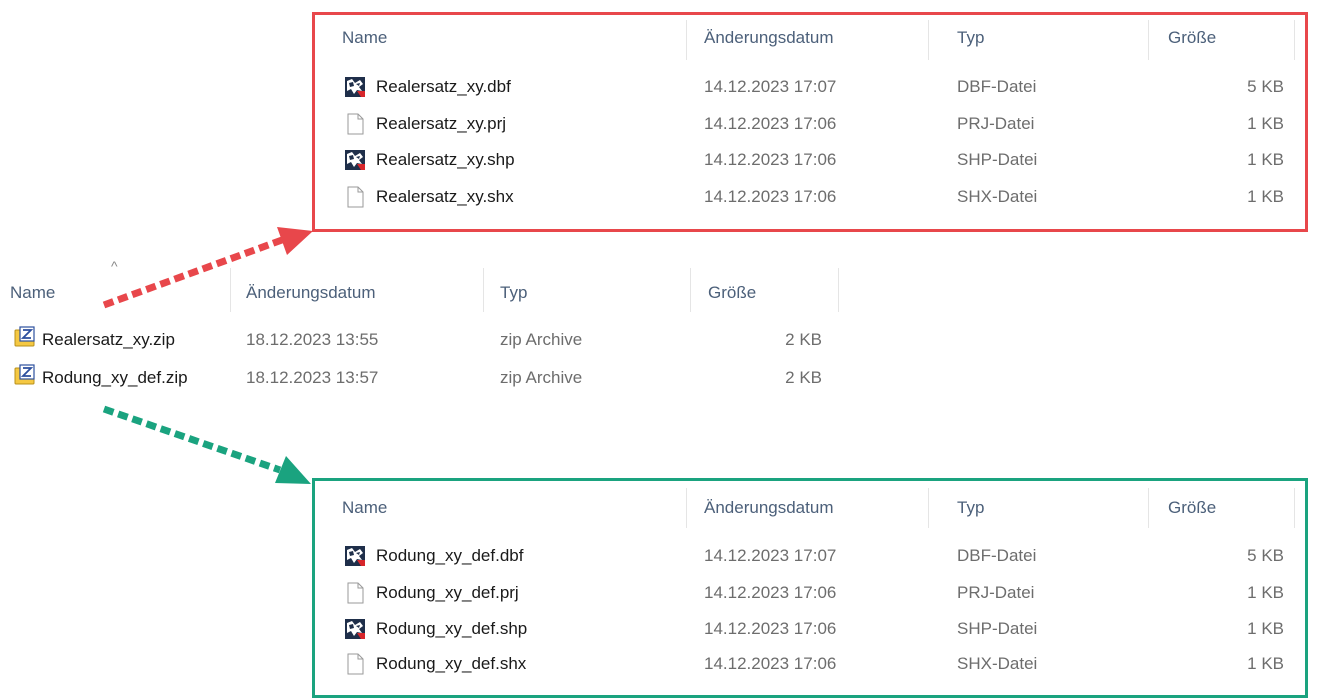 The image size is (1317, 698). What do you see at coordinates (192, 439) in the screenshot?
I see `green-dotted-arrow-line` at bounding box center [192, 439].